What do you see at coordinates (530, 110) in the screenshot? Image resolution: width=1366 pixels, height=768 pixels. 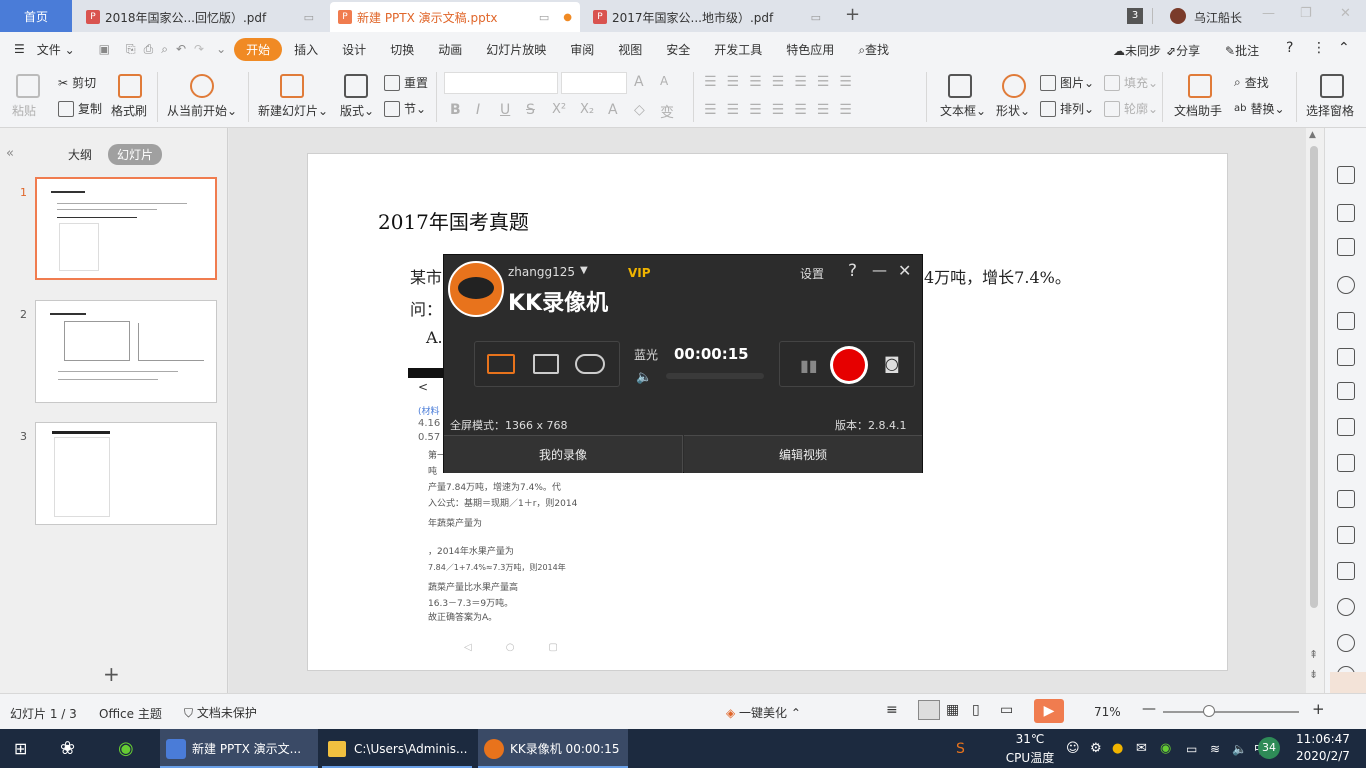 I see `strikethrough-icon: S` at bounding box center [530, 110].